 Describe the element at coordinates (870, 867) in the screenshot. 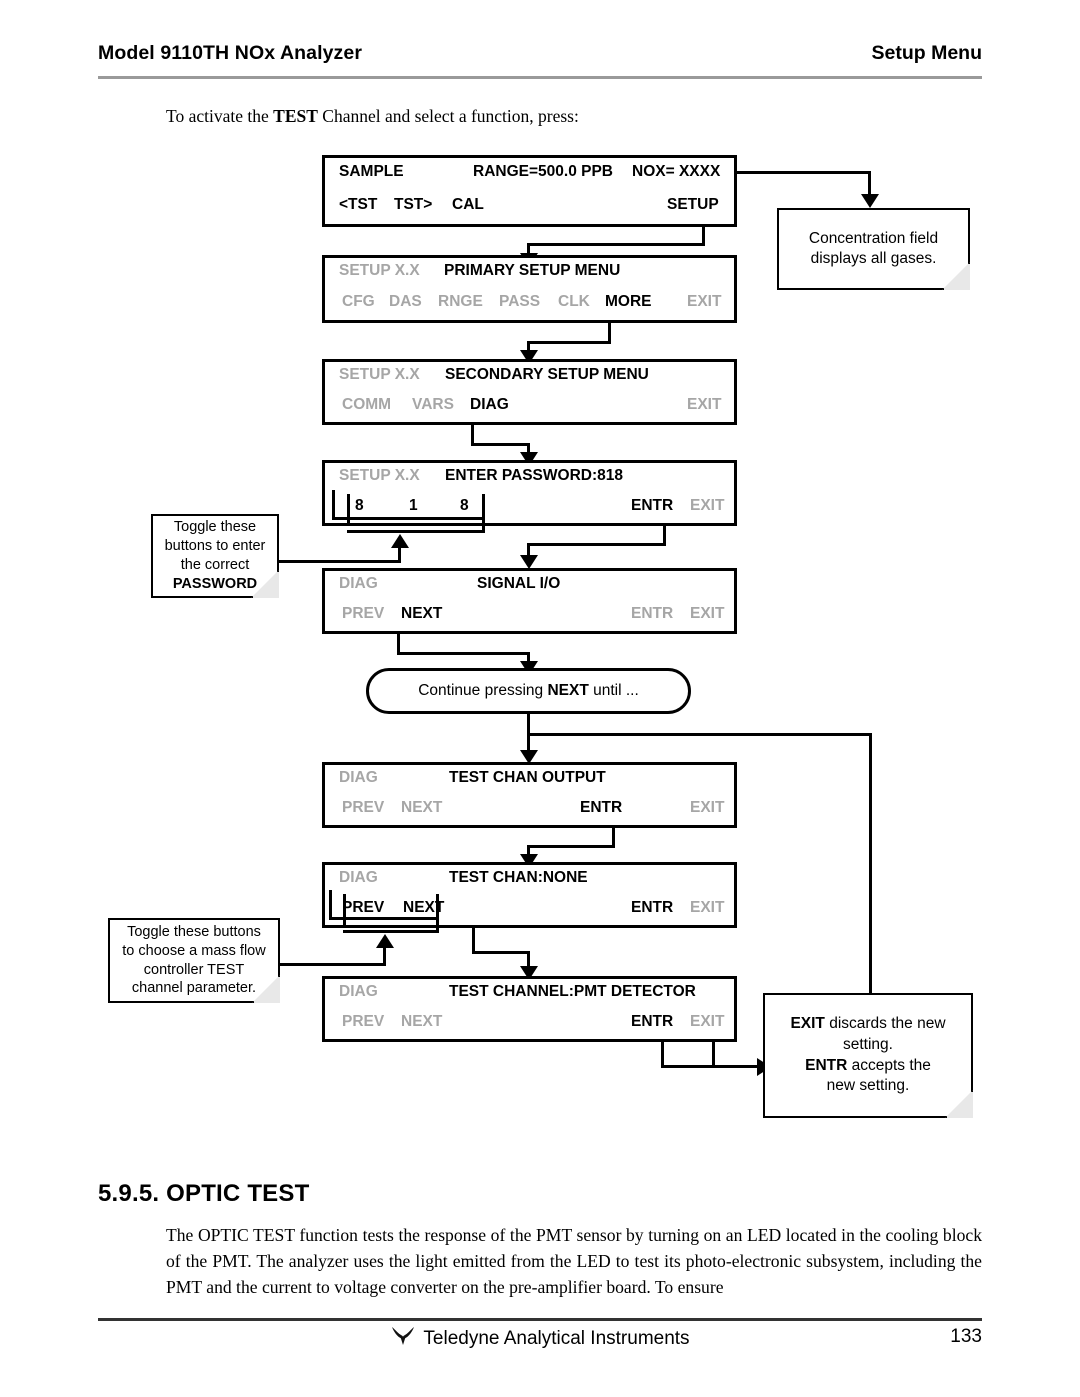

I see `connector-right-rail-vertical` at that location.